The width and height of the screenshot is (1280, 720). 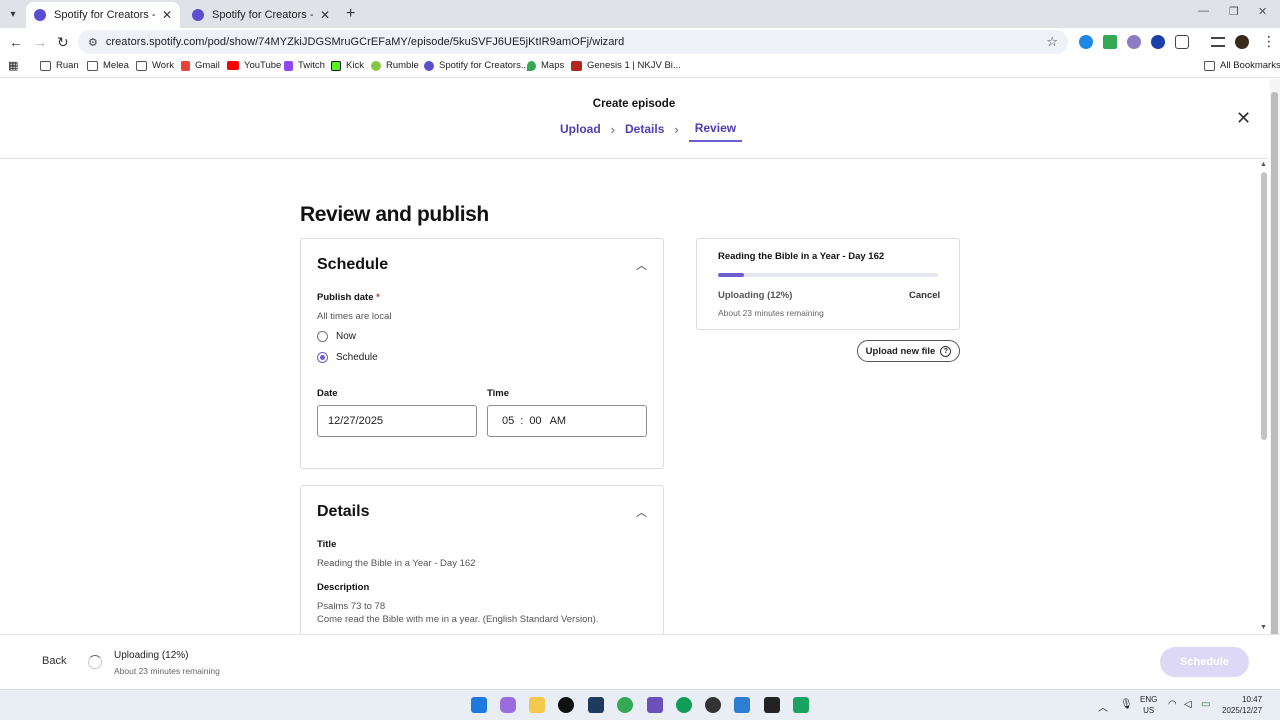 I want to click on folder-icon, so click(x=1209, y=65).